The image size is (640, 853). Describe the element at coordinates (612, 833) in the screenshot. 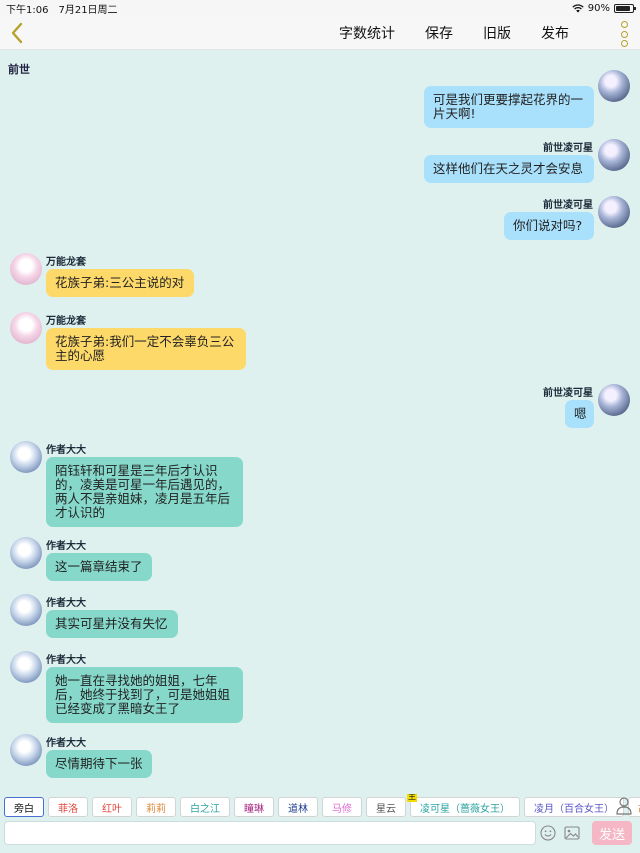

I see `send-button: 发送` at that location.